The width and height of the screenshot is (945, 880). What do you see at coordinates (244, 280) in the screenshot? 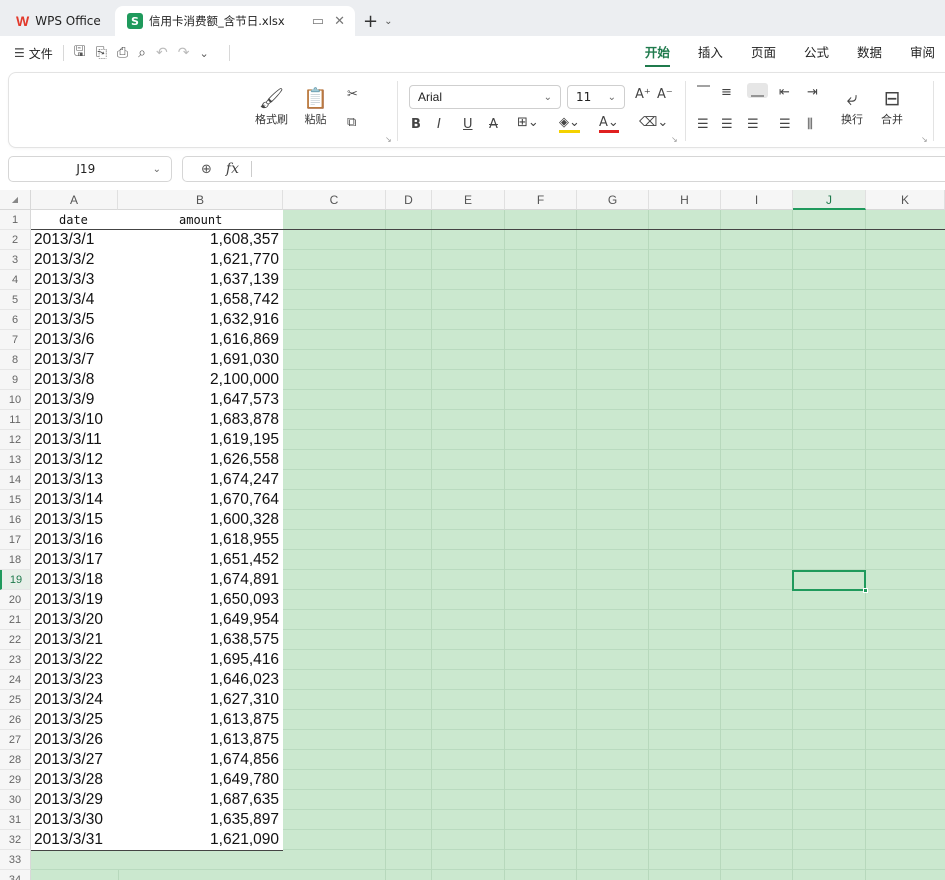
I see `amount-cell: 1,637,139` at bounding box center [244, 280].